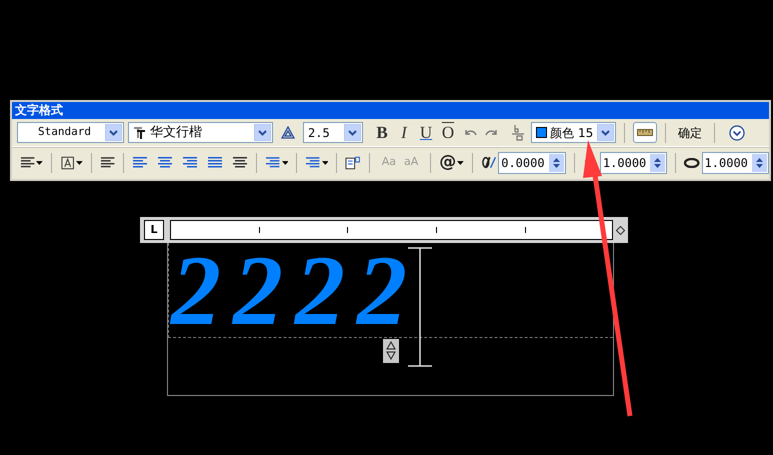 This screenshot has width=773, height=455. I want to click on undo-icon, so click(470, 133).